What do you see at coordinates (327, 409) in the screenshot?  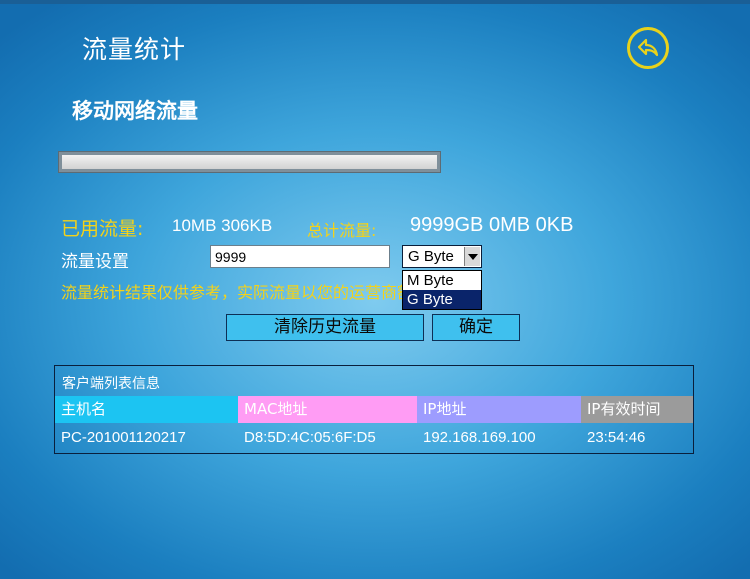 I see `column-header-mac: MAC地址` at bounding box center [327, 409].